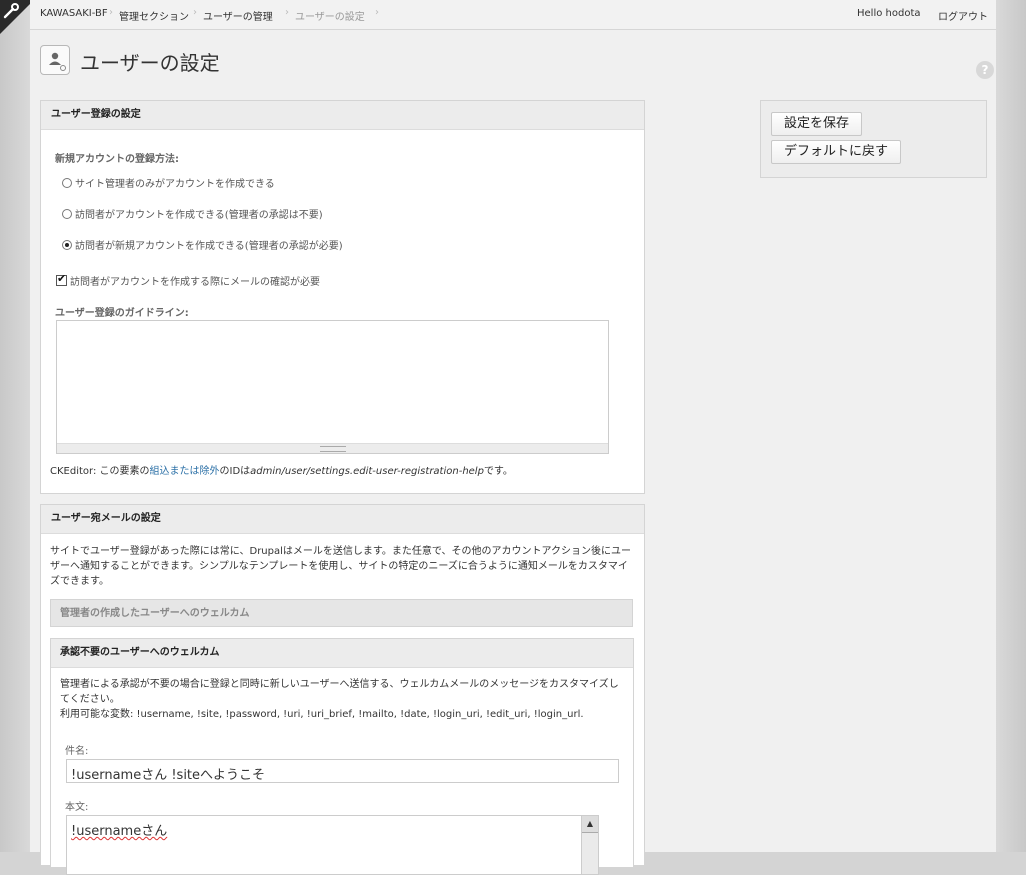  I want to click on reset-button: デフォルトに戻す, so click(836, 152).